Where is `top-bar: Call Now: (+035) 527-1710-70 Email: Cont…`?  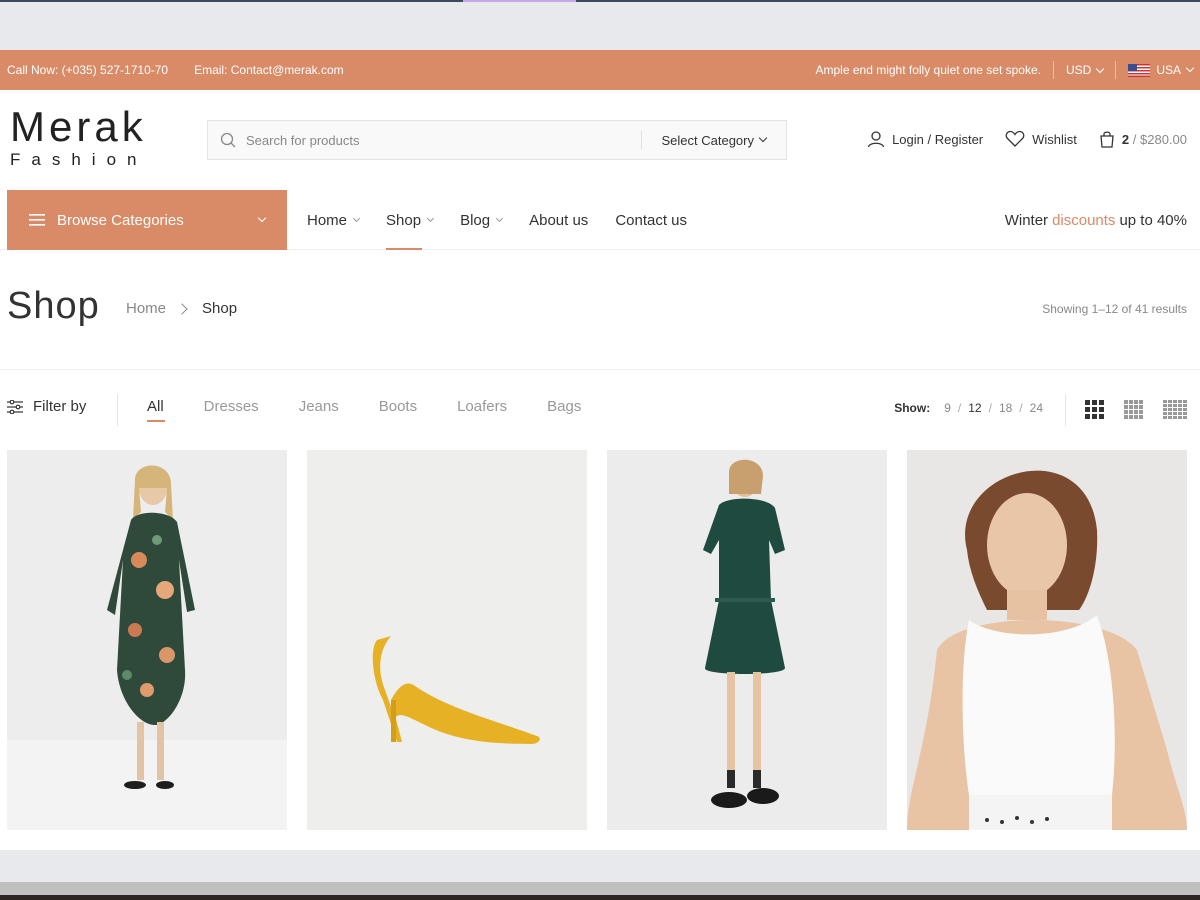 top-bar: Call Now: (+035) 527-1710-70 Email: Cont… is located at coordinates (600, 70).